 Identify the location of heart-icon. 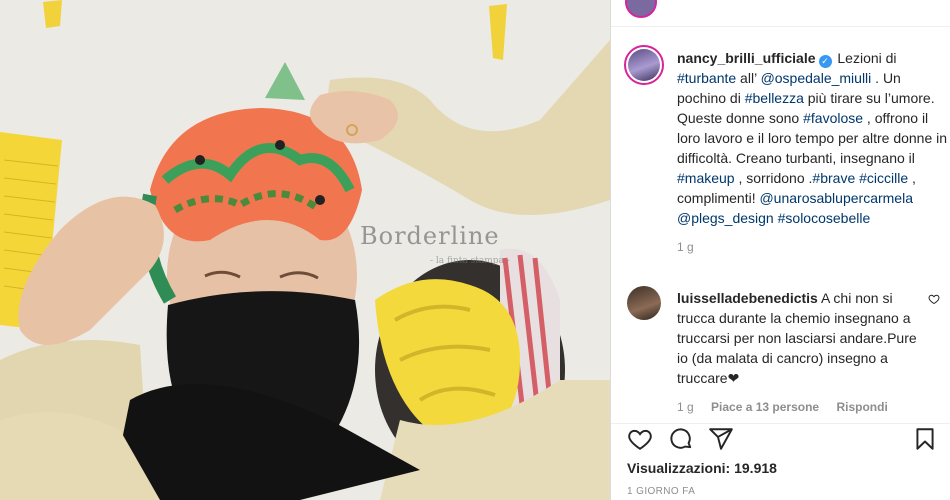
(640, 439).